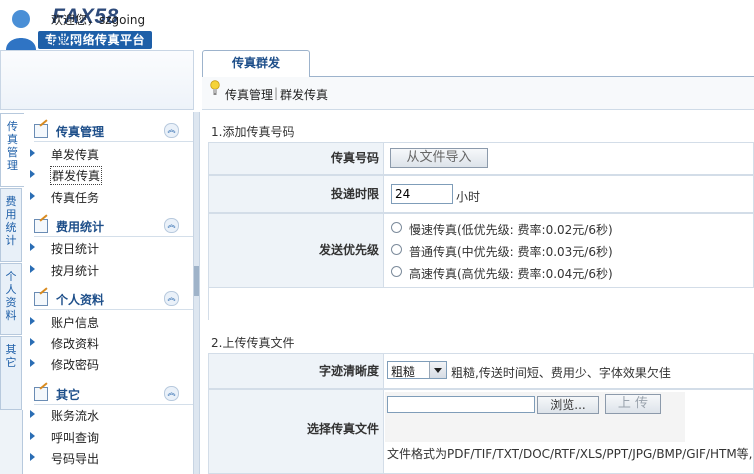  What do you see at coordinates (80, 132) in the screenshot?
I see `menu-section-title: 传真管理` at bounding box center [80, 132].